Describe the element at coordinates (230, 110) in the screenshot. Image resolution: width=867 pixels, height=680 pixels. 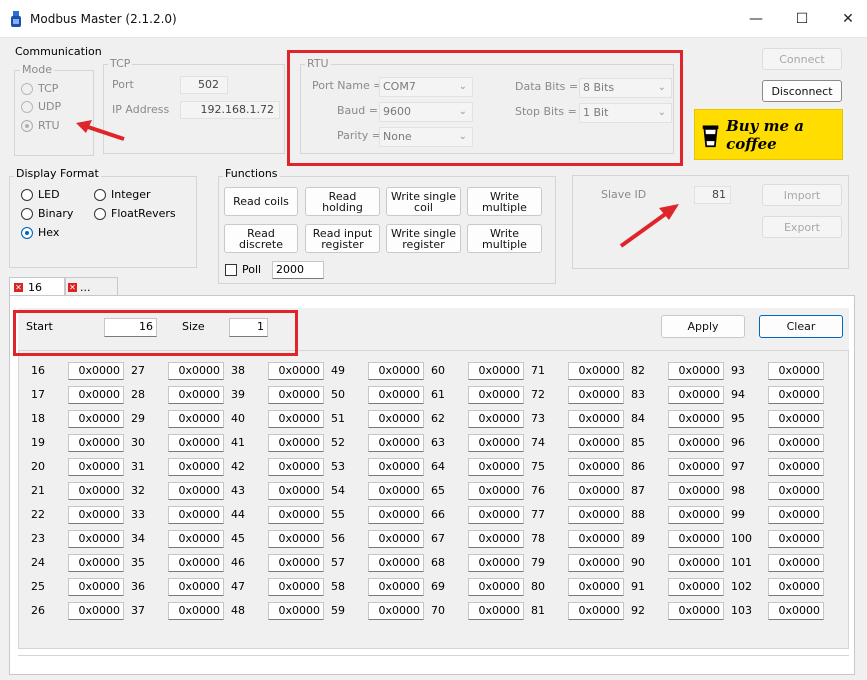
I see `ip-address-field: 192.168.1.72` at that location.